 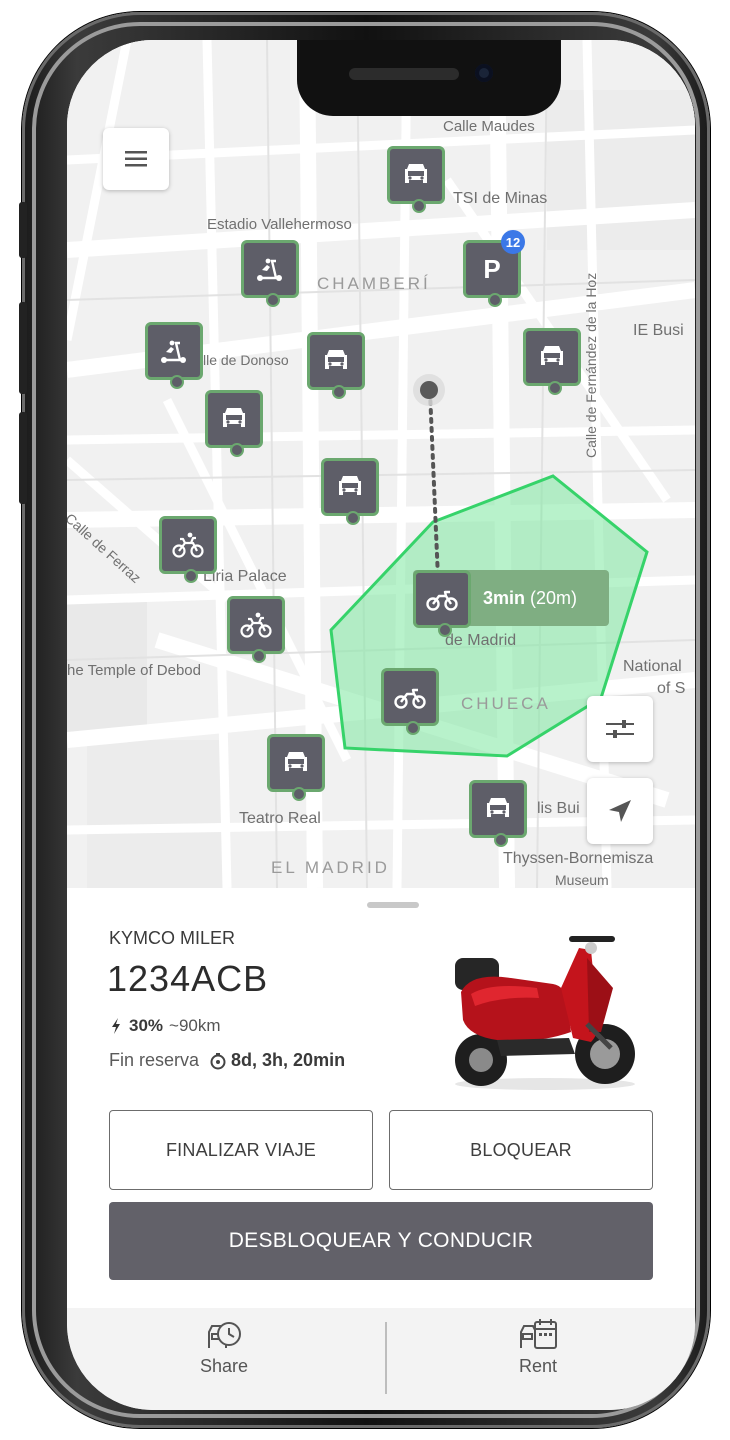 I want to click on map-label: Museum, so click(x=582, y=880).